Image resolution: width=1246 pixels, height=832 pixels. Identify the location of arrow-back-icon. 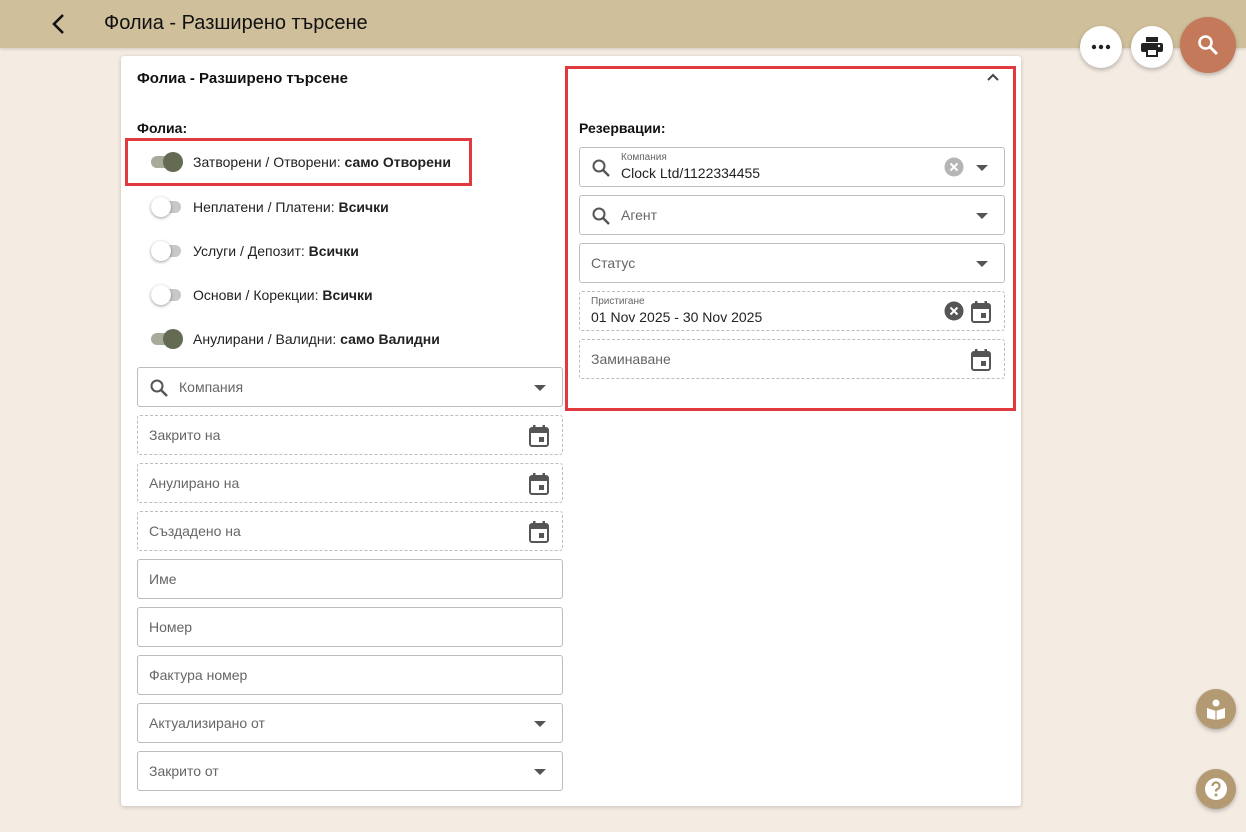
(58, 24).